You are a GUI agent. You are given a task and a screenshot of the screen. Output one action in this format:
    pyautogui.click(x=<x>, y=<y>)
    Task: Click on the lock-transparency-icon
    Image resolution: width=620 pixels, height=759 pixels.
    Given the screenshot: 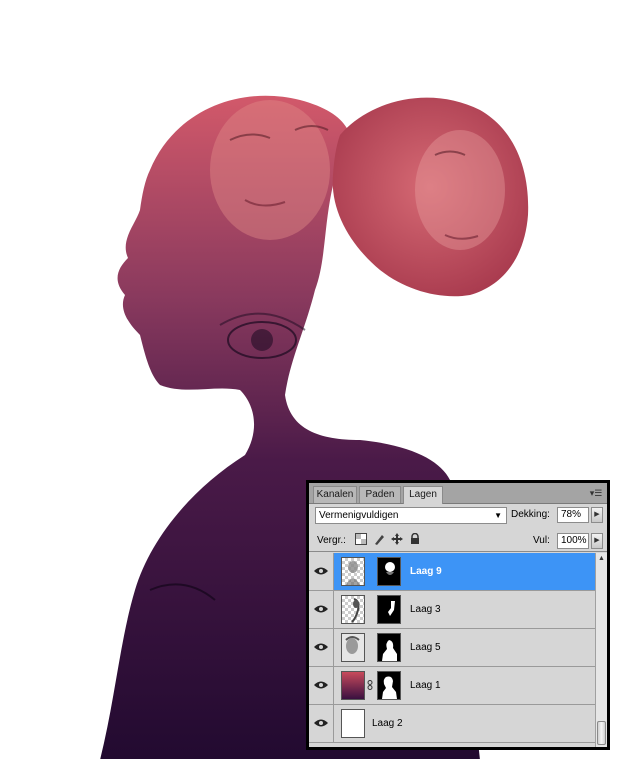 What is the action you would take?
    pyautogui.click(x=361, y=539)
    